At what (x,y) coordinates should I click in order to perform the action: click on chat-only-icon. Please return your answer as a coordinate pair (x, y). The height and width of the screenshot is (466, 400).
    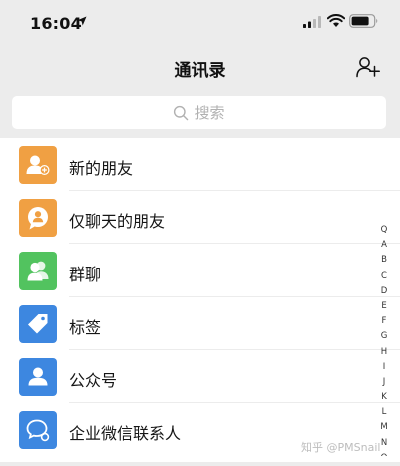
    Looking at the image, I should click on (38, 218).